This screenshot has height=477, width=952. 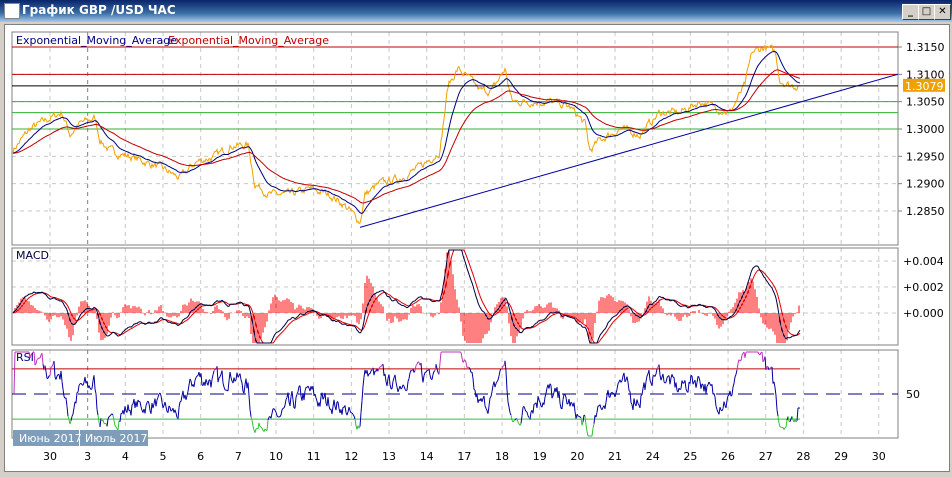 I want to click on rsi-label: RSI, so click(x=25, y=357).